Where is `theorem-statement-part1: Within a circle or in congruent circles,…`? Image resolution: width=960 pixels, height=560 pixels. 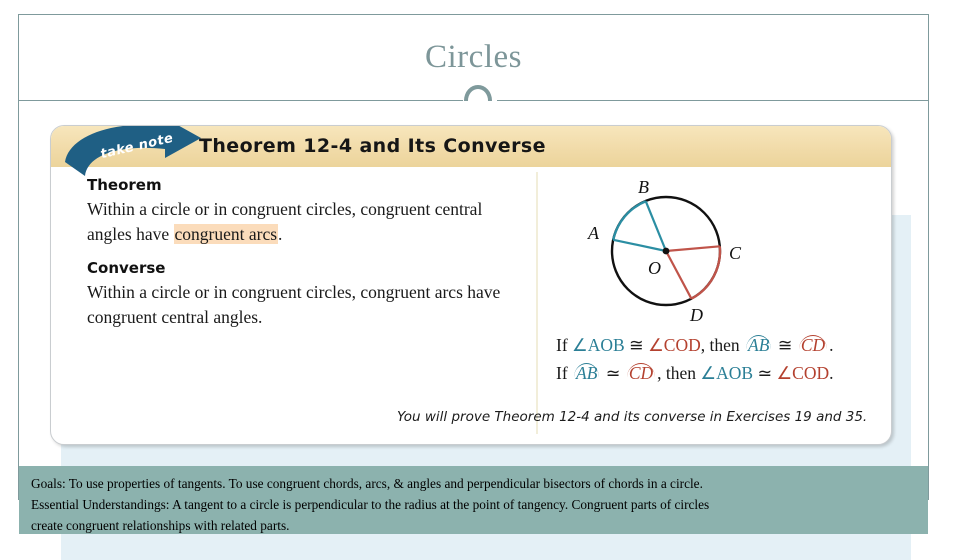
theorem-statement-part1: Within a circle or in congruent circles,… is located at coordinates (285, 221).